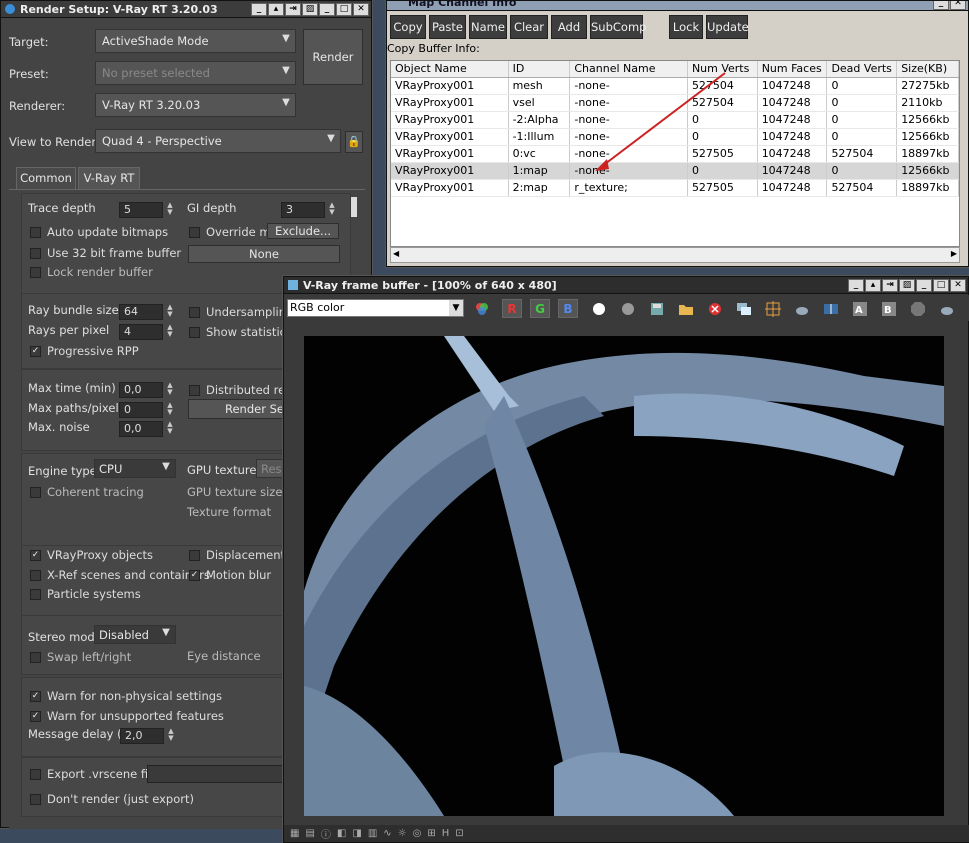 Image resolution: width=969 pixels, height=843 pixels. Describe the element at coordinates (46, 178) in the screenshot. I see `tab-common: Common` at that location.